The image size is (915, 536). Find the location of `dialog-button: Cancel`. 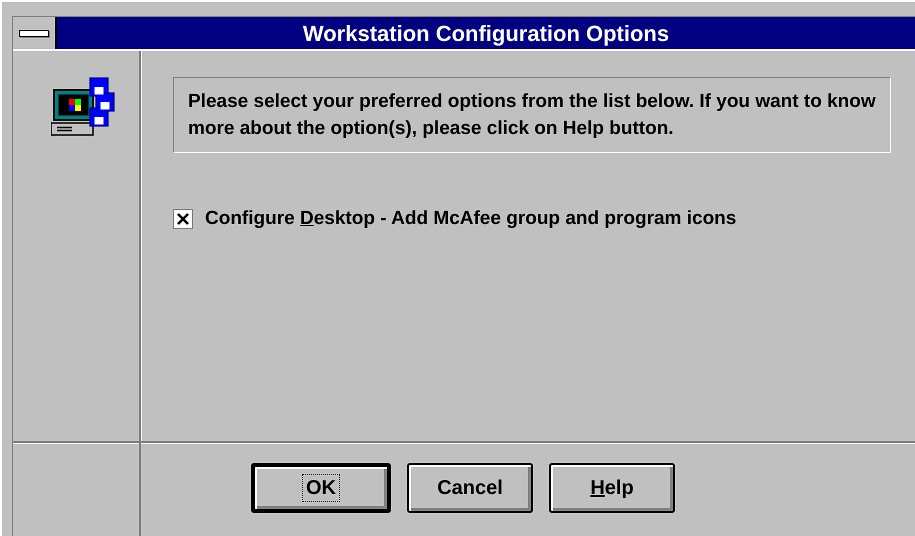

dialog-button: Cancel is located at coordinates (470, 488).